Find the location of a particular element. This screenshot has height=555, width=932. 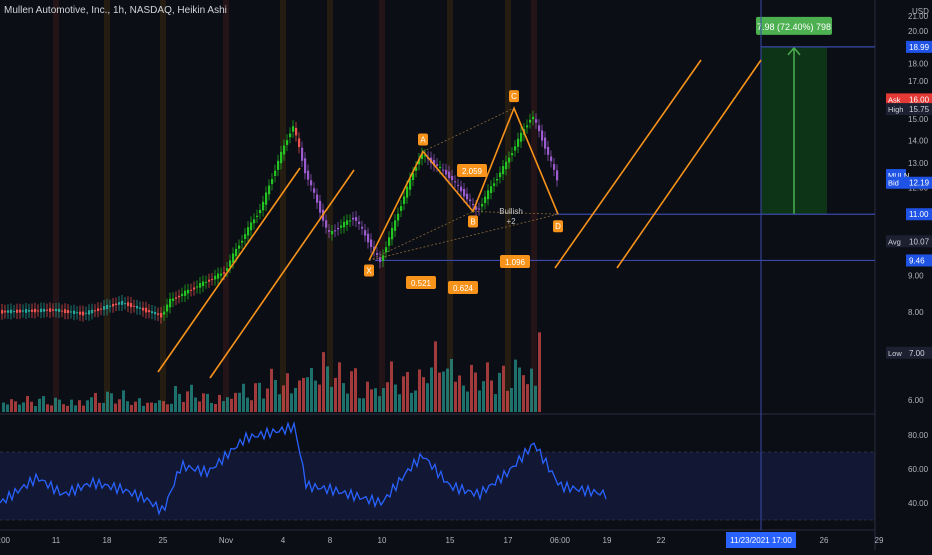

price-tick: 8.00 is located at coordinates (916, 312).